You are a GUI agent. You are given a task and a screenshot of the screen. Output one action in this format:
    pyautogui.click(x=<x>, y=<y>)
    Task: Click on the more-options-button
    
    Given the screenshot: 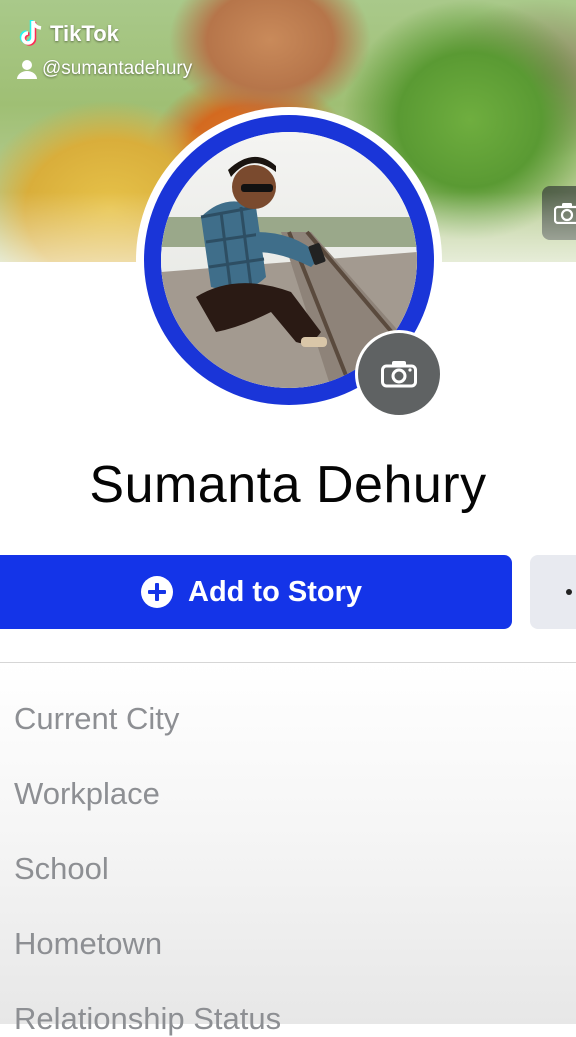 What is the action you would take?
    pyautogui.click(x=553, y=592)
    